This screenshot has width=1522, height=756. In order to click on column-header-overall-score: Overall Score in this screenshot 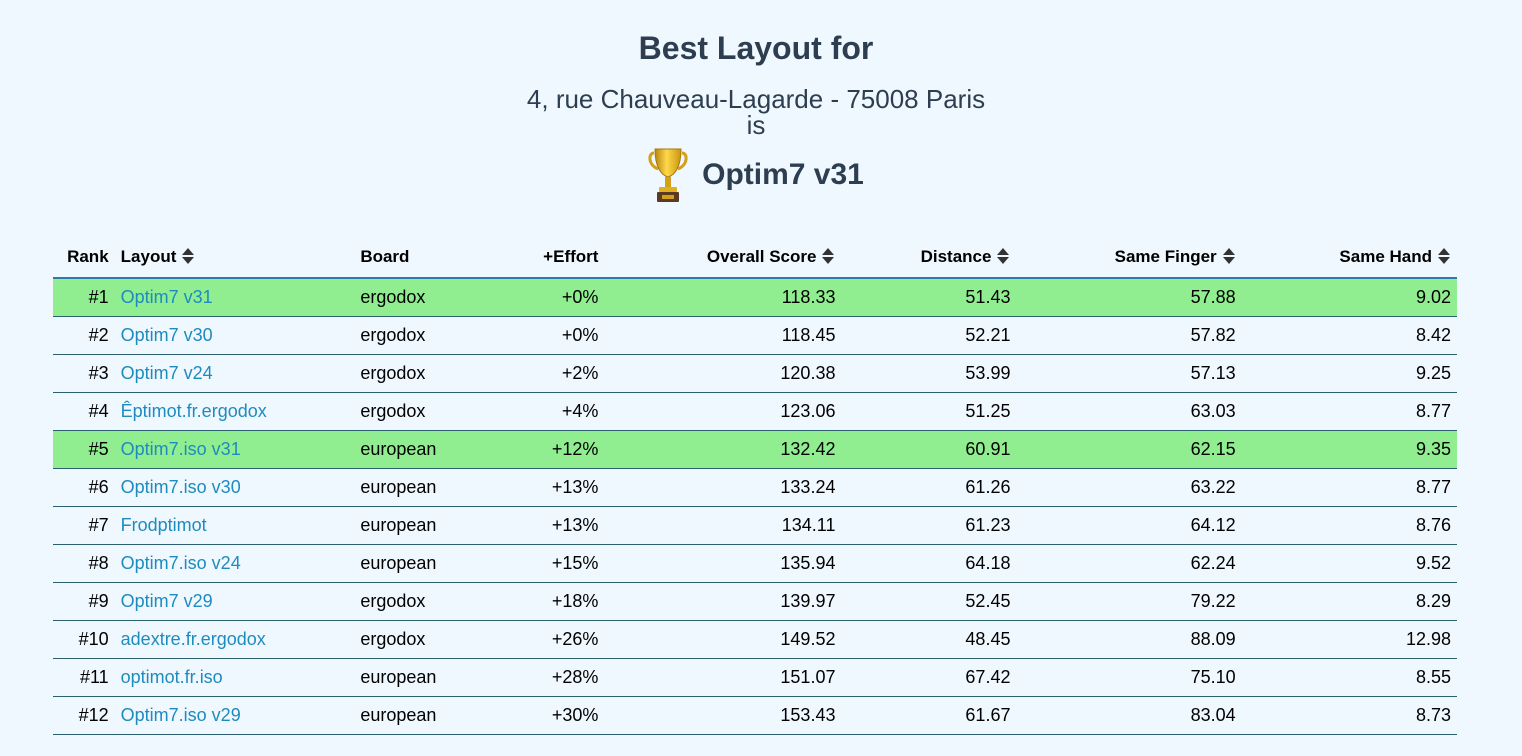, I will do `click(723, 257)`.